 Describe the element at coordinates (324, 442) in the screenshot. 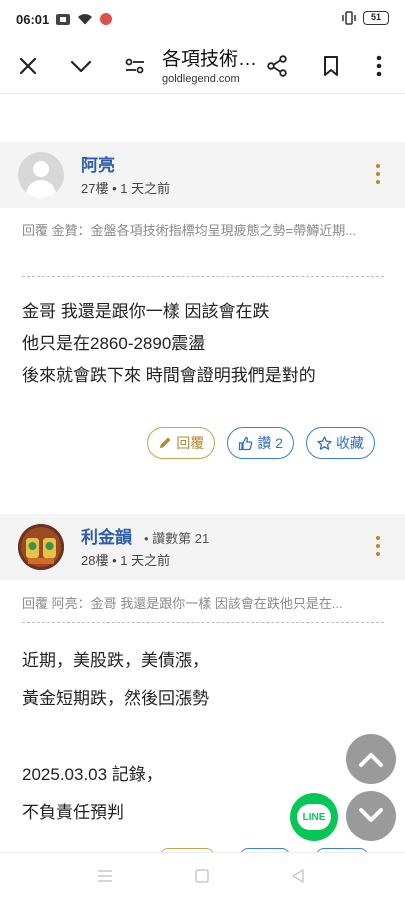

I see `star-icon` at that location.